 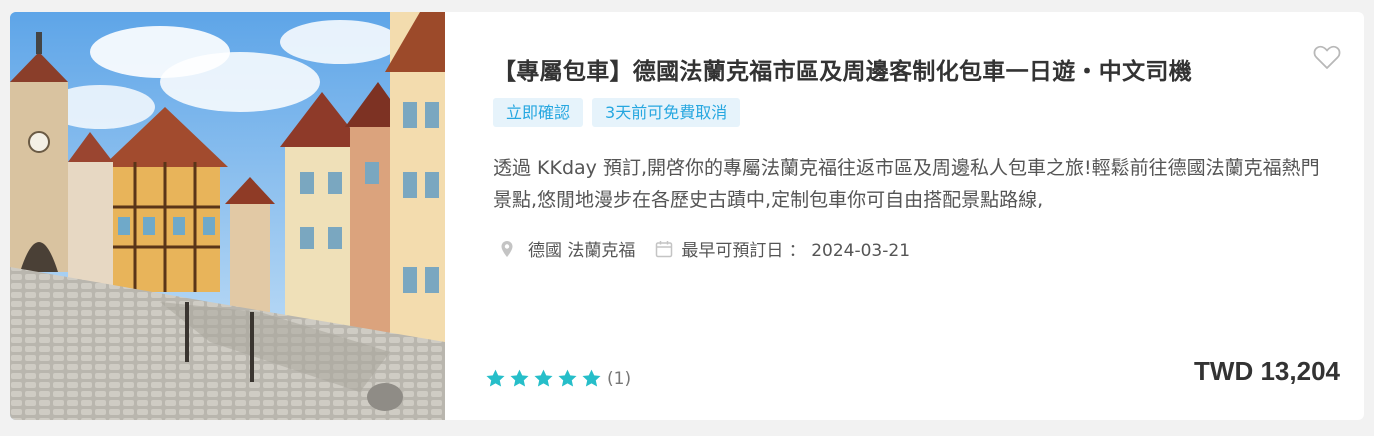 What do you see at coordinates (796, 251) in the screenshot?
I see `earliest-booking-date: 最早可預訂日 ： 2024-03-21` at bounding box center [796, 251].